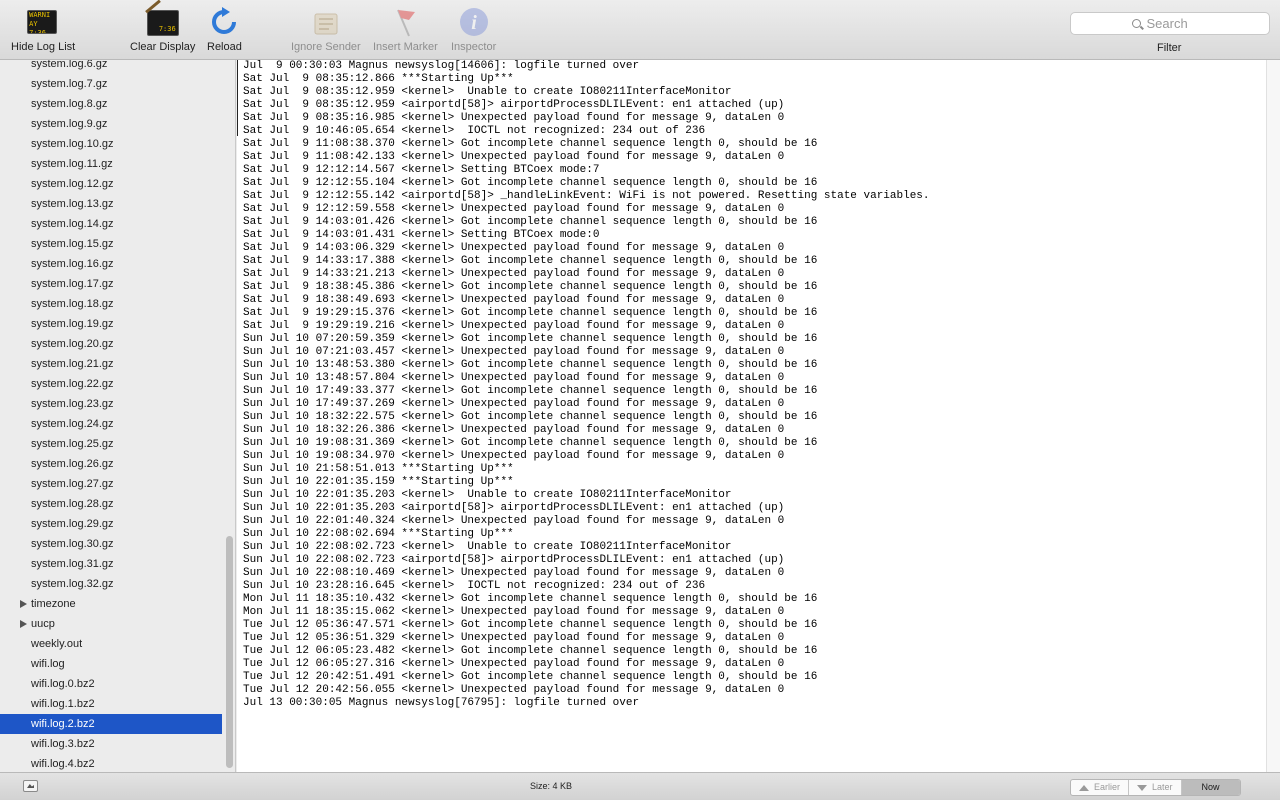 The image size is (1280, 800). Describe the element at coordinates (111, 724) in the screenshot. I see `sidebar-item: wifi.log.2.bz2` at that location.